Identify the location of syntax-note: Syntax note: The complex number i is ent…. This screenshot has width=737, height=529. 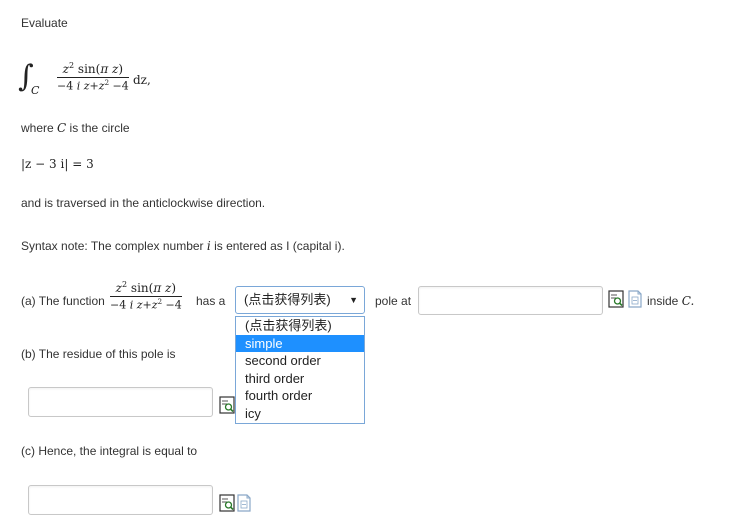
(183, 246).